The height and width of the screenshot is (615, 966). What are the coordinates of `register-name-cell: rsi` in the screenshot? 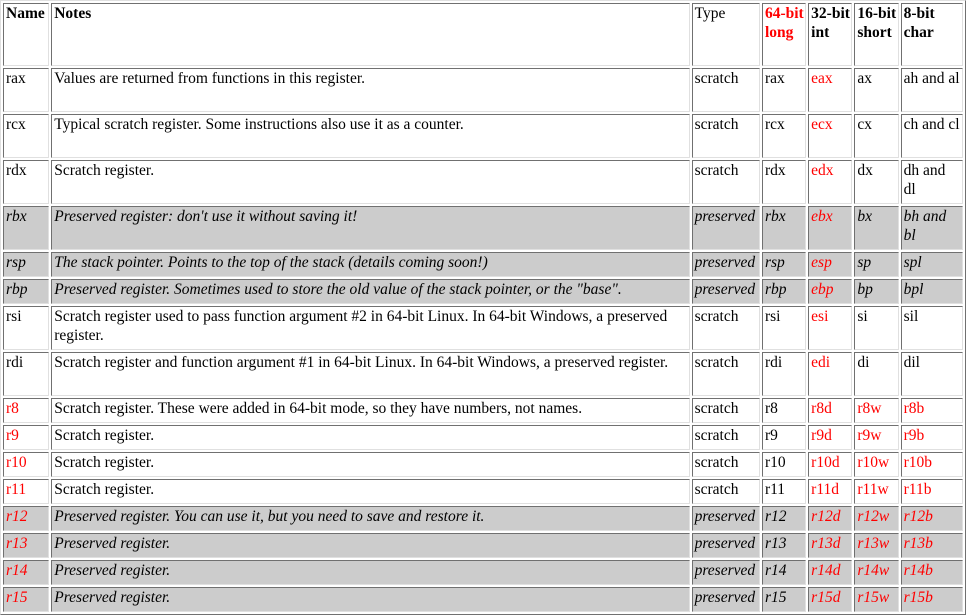 It's located at (26, 328).